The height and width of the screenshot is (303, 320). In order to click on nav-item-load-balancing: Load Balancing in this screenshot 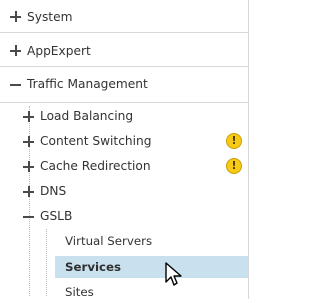, I will do `click(124, 116)`.